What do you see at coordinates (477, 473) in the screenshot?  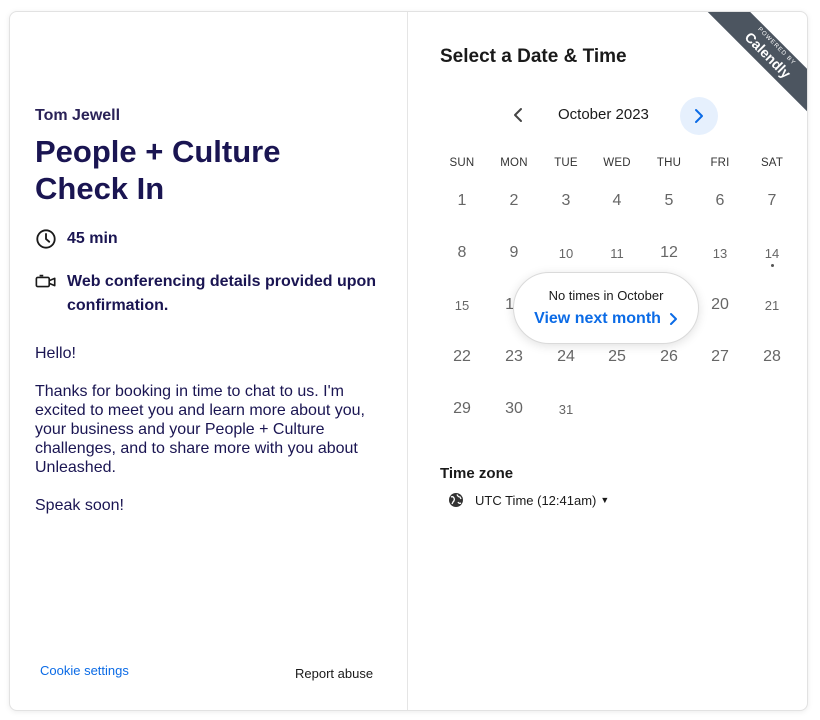 I see `timezone-title: Time zone` at bounding box center [477, 473].